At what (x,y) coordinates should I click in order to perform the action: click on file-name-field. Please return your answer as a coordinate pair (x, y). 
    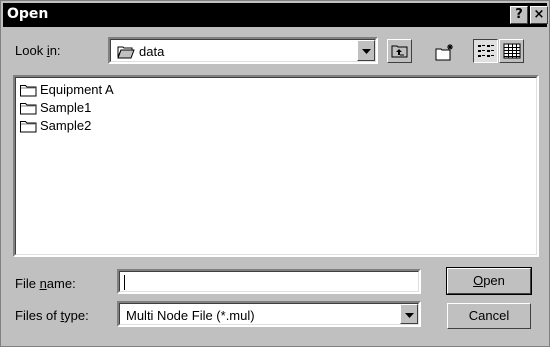
    Looking at the image, I should click on (269, 281).